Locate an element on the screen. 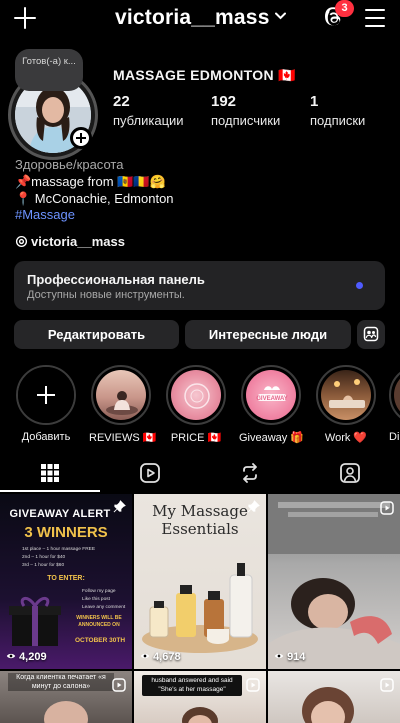 The height and width of the screenshot is (723, 400). bio-line-2: 📍 McConachie, Edmonton is located at coordinates (94, 198).